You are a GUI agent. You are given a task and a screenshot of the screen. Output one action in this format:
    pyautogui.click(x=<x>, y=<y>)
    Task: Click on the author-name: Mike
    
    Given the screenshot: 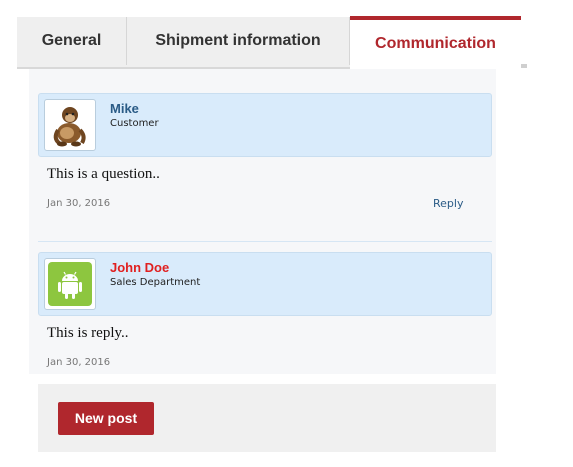 What is the action you would take?
    pyautogui.click(x=124, y=108)
    